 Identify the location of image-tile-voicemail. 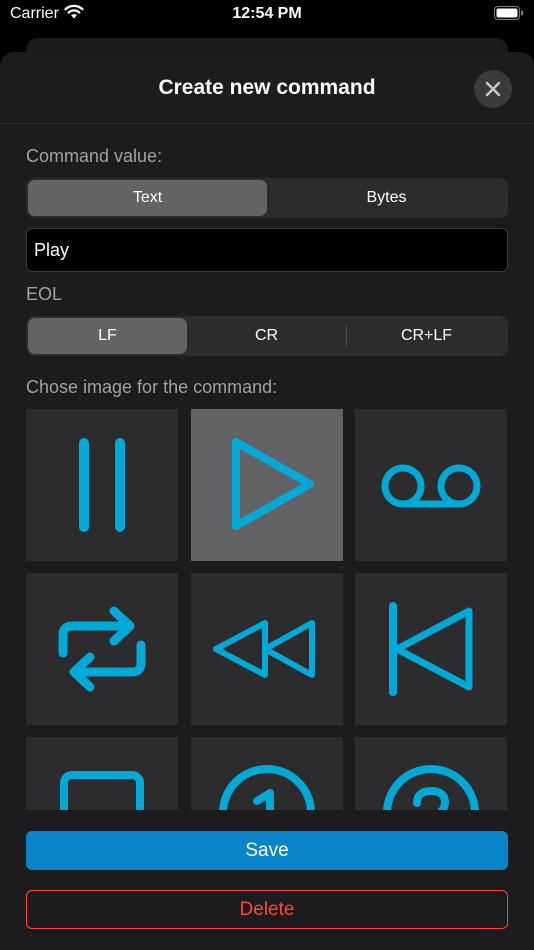
(431, 485).